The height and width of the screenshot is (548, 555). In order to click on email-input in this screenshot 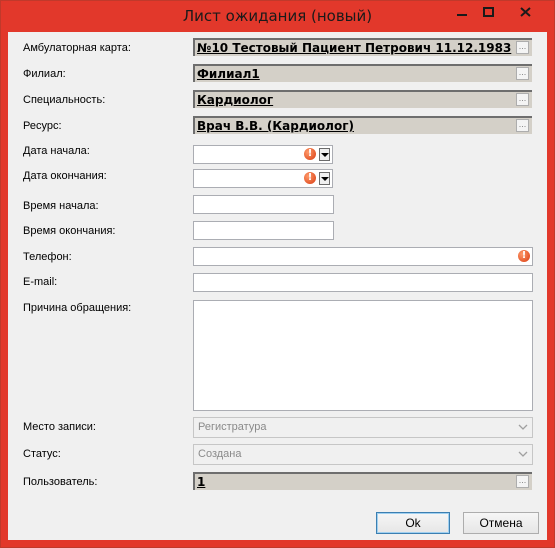, I will do `click(363, 282)`.